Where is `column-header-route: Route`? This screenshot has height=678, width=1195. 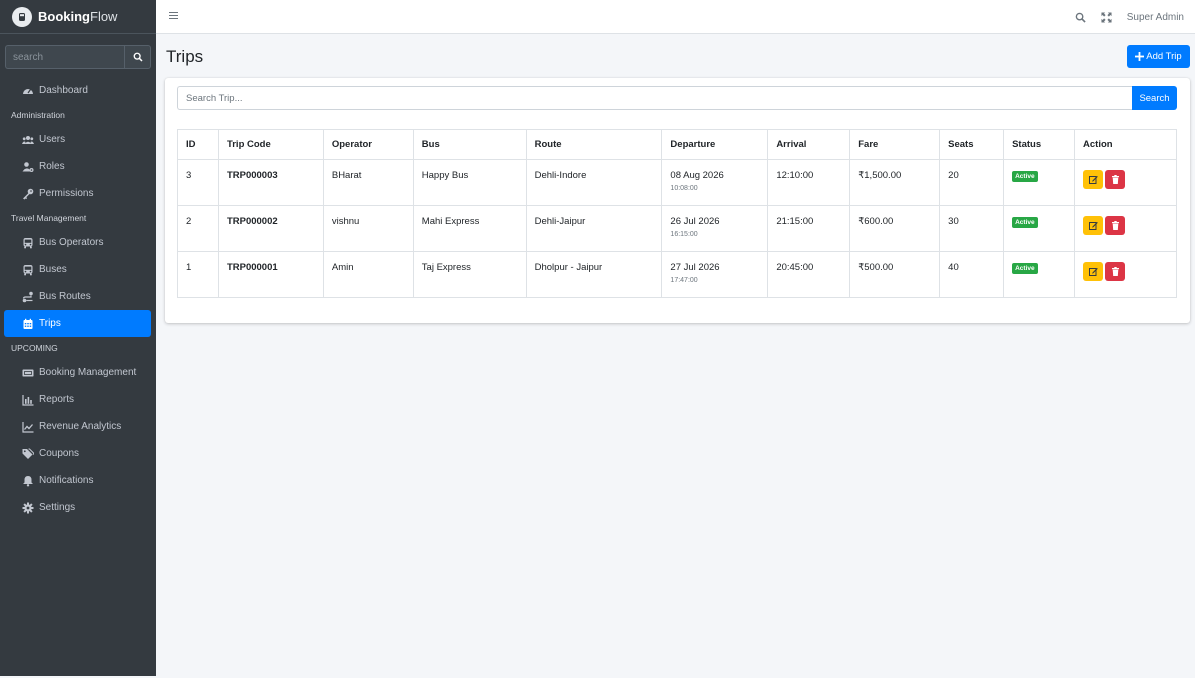
column-header-route: Route is located at coordinates (594, 144).